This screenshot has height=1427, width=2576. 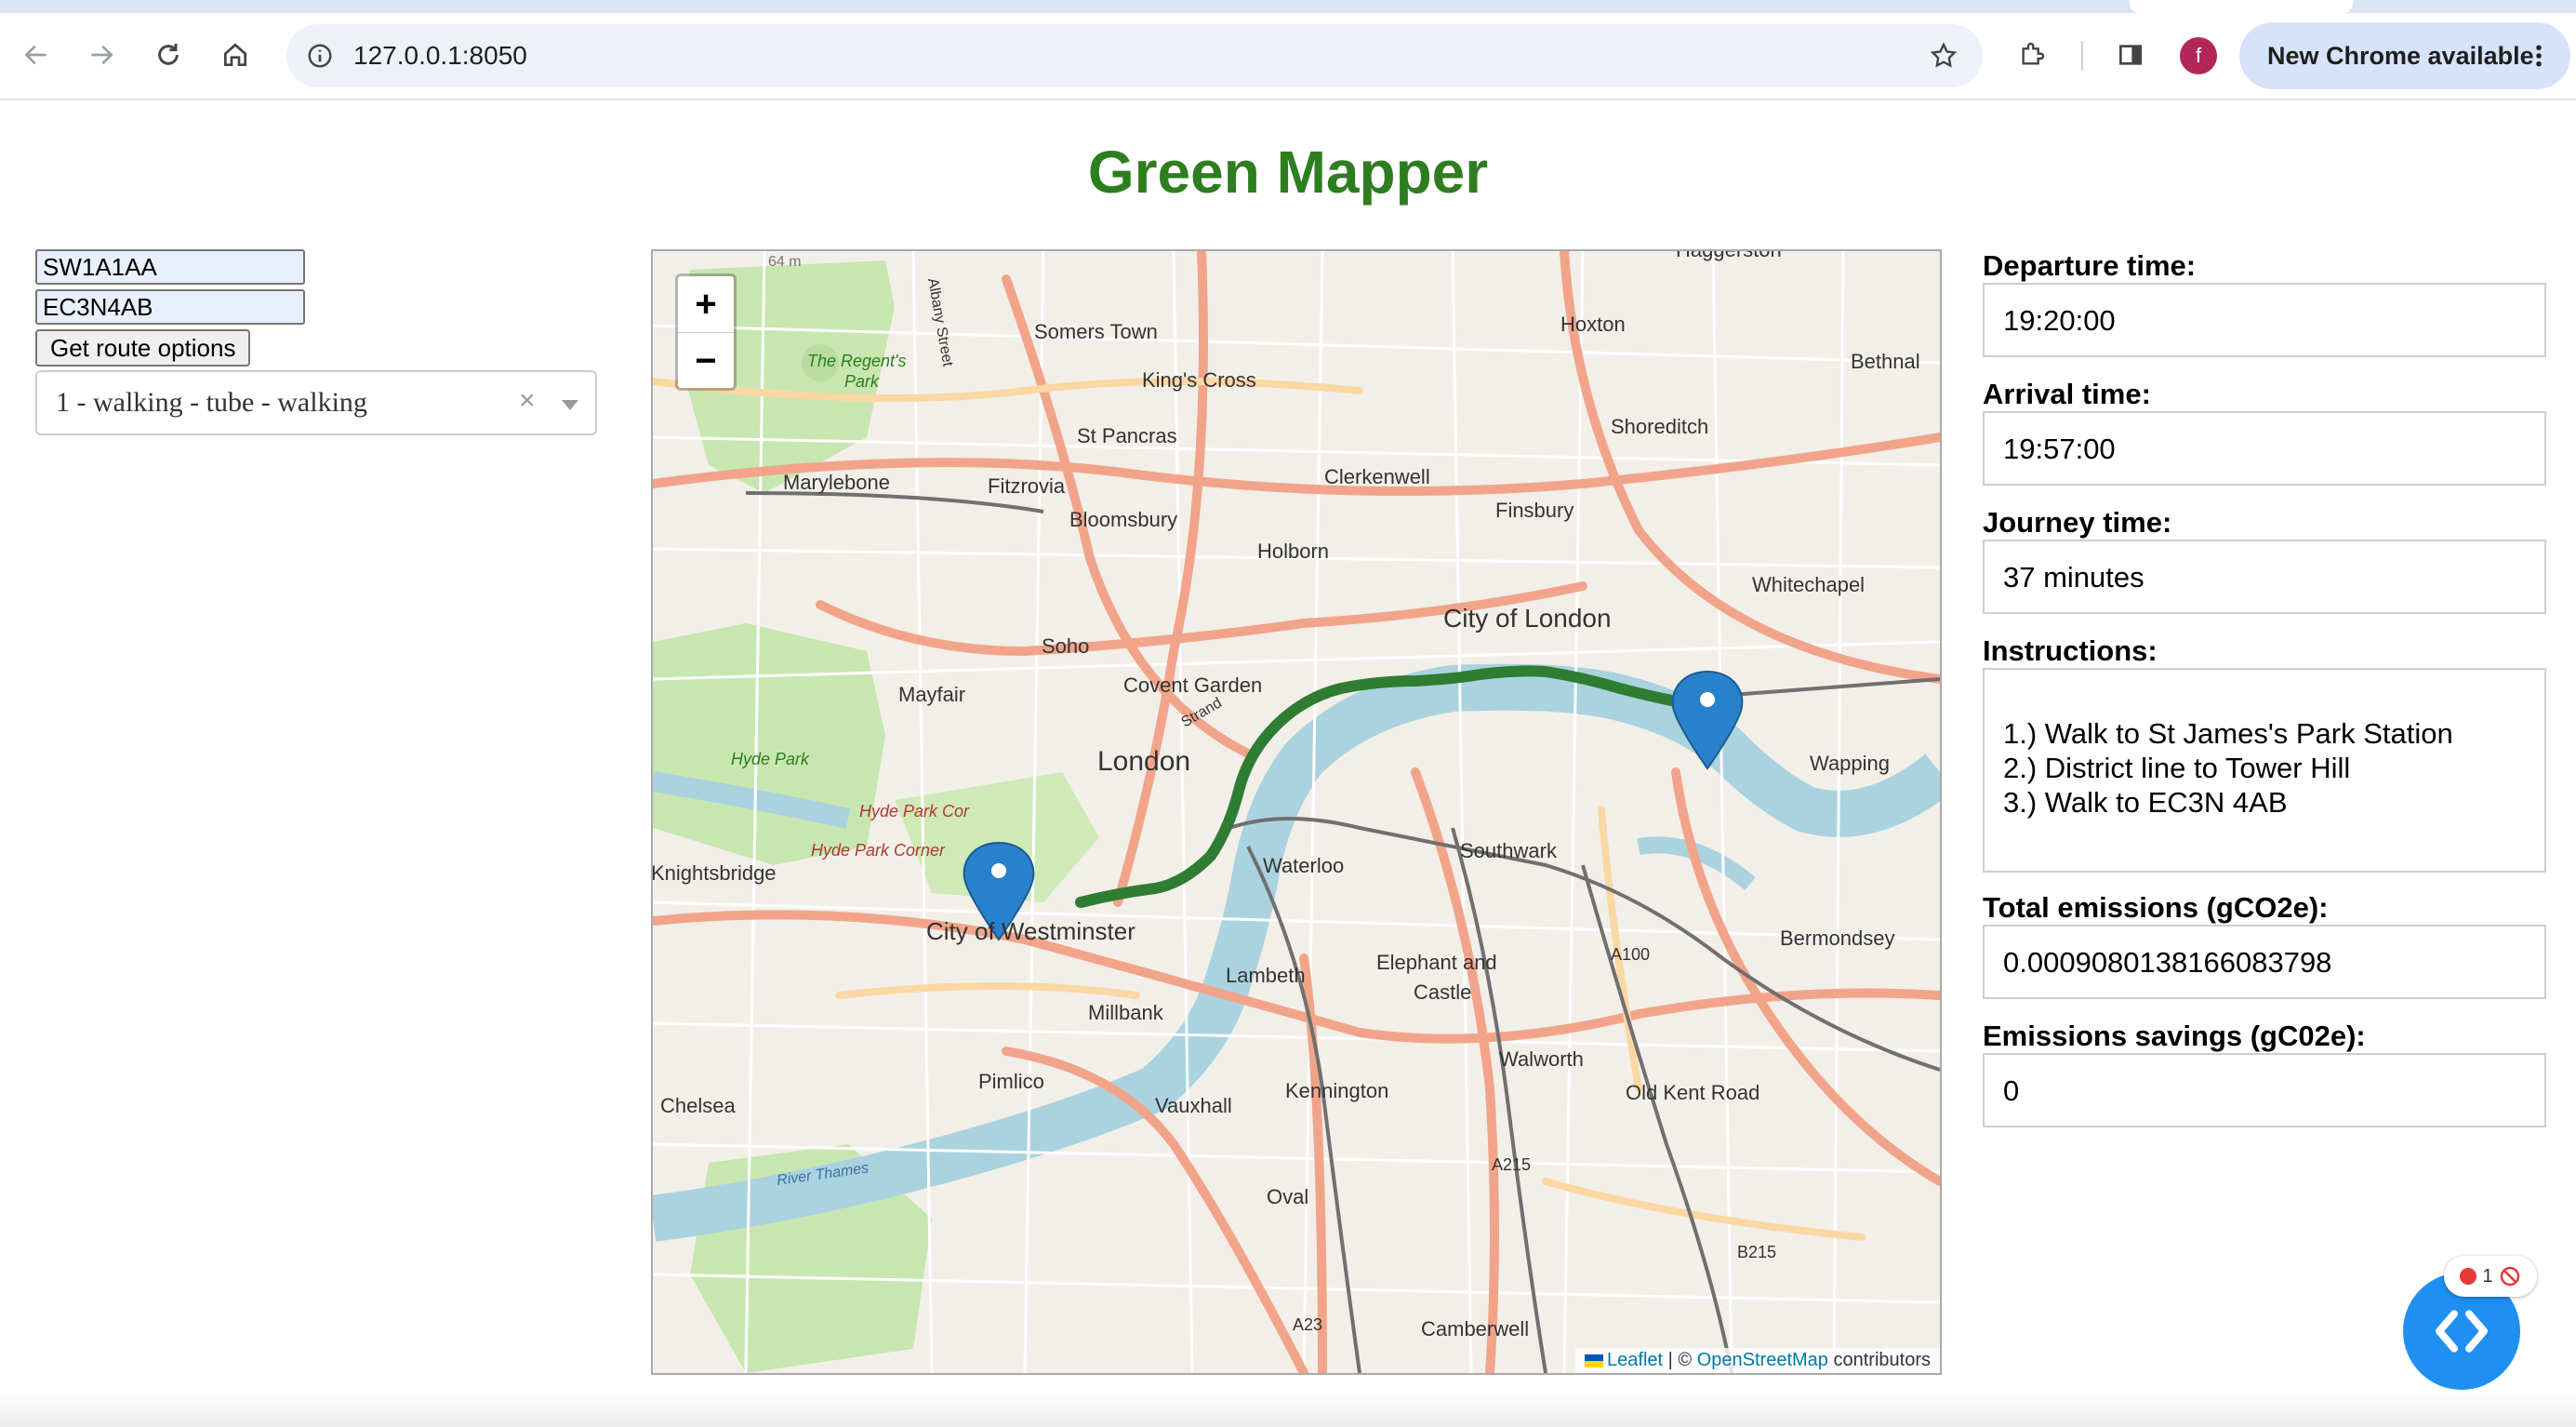 What do you see at coordinates (1288, 6) in the screenshot?
I see `tab-strip` at bounding box center [1288, 6].